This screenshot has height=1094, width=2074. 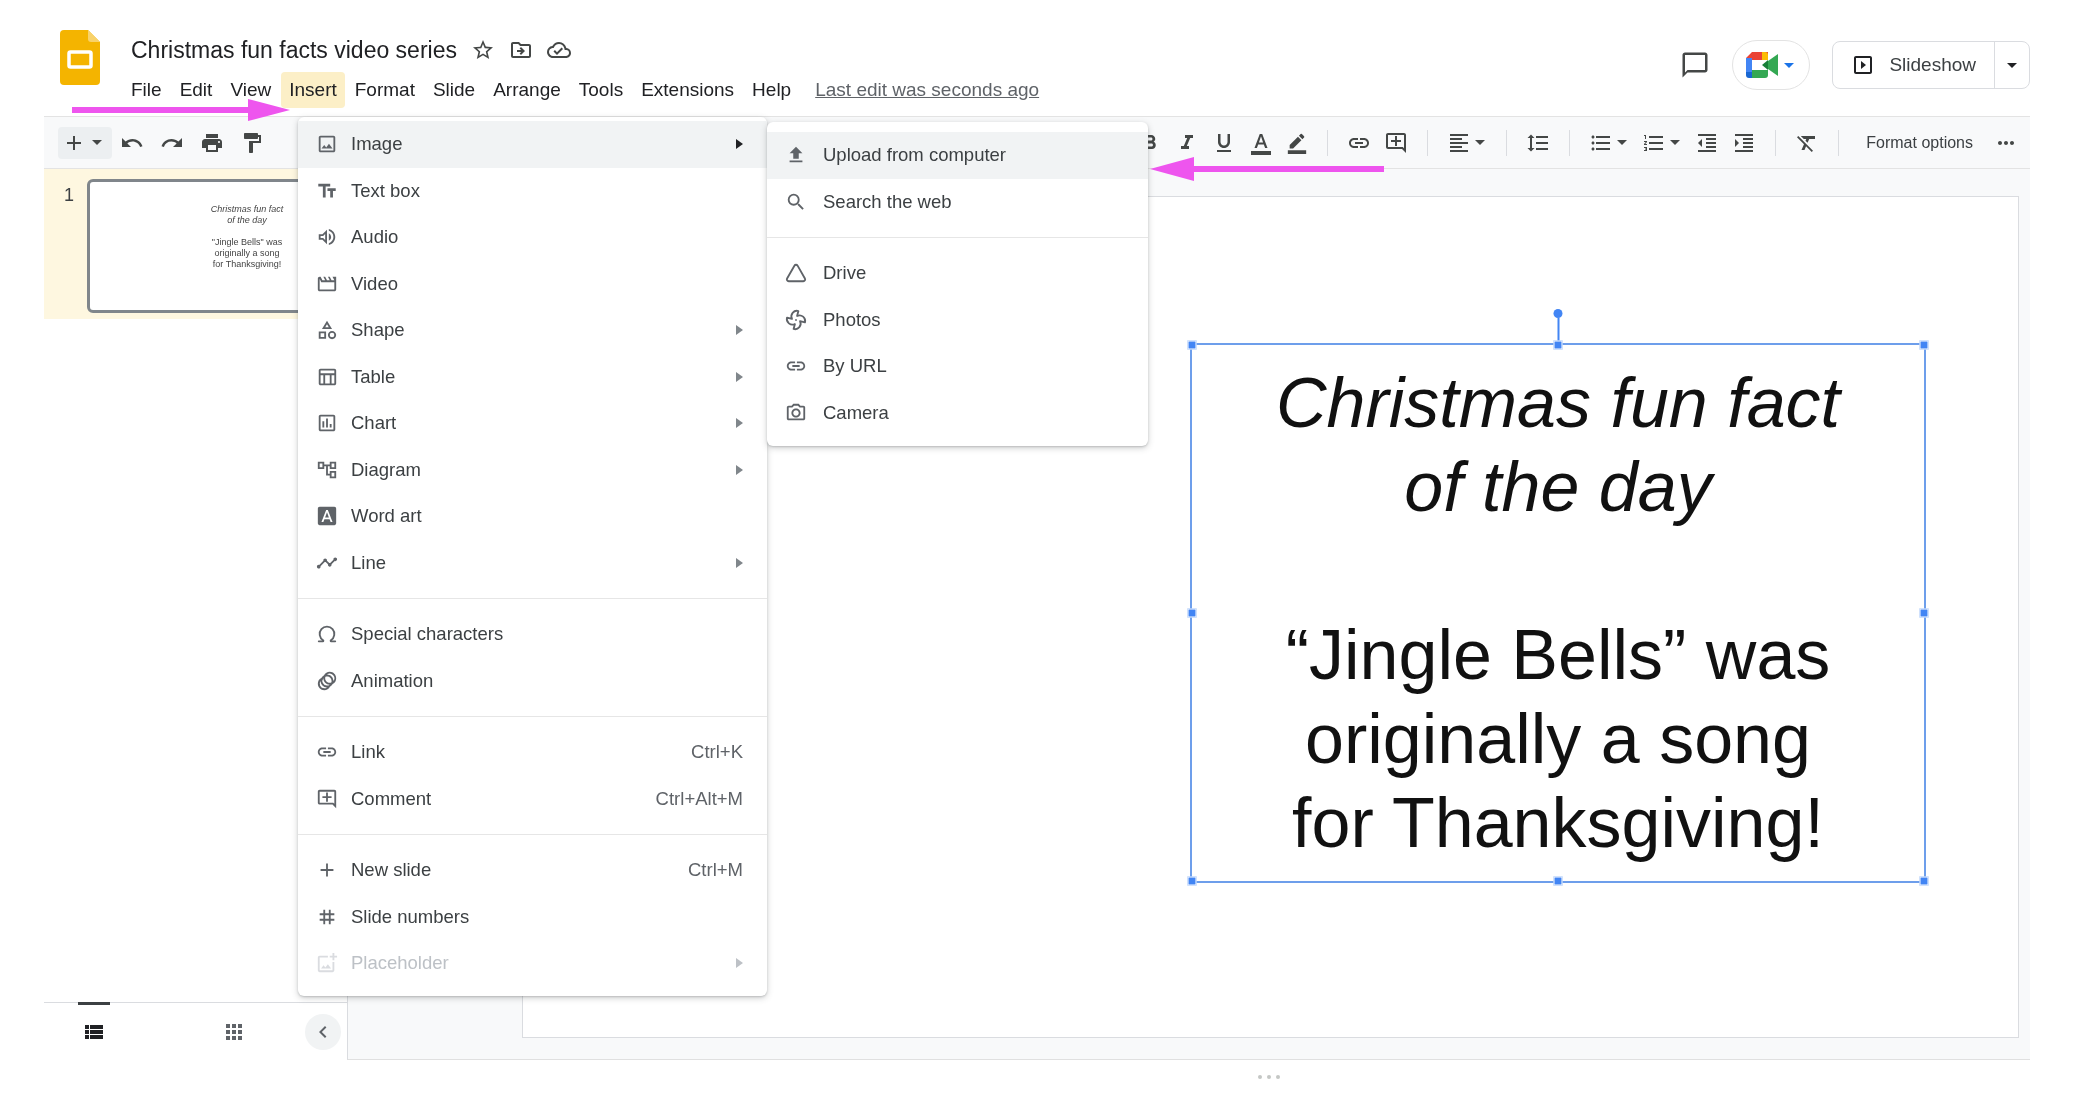 I want to click on shortcut-text: Ctrl+M, so click(x=715, y=870).